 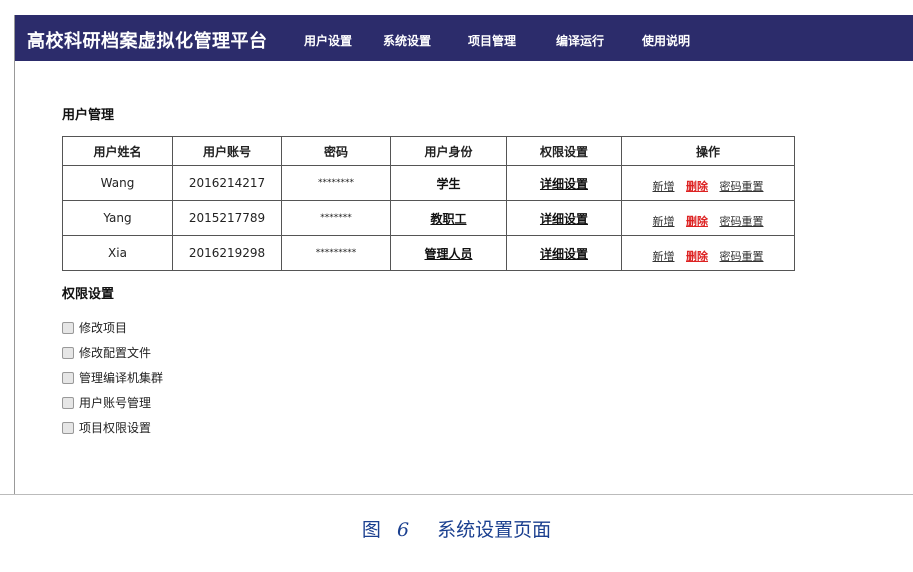 I want to click on nav-compile-run: 编译运行, so click(x=580, y=40).